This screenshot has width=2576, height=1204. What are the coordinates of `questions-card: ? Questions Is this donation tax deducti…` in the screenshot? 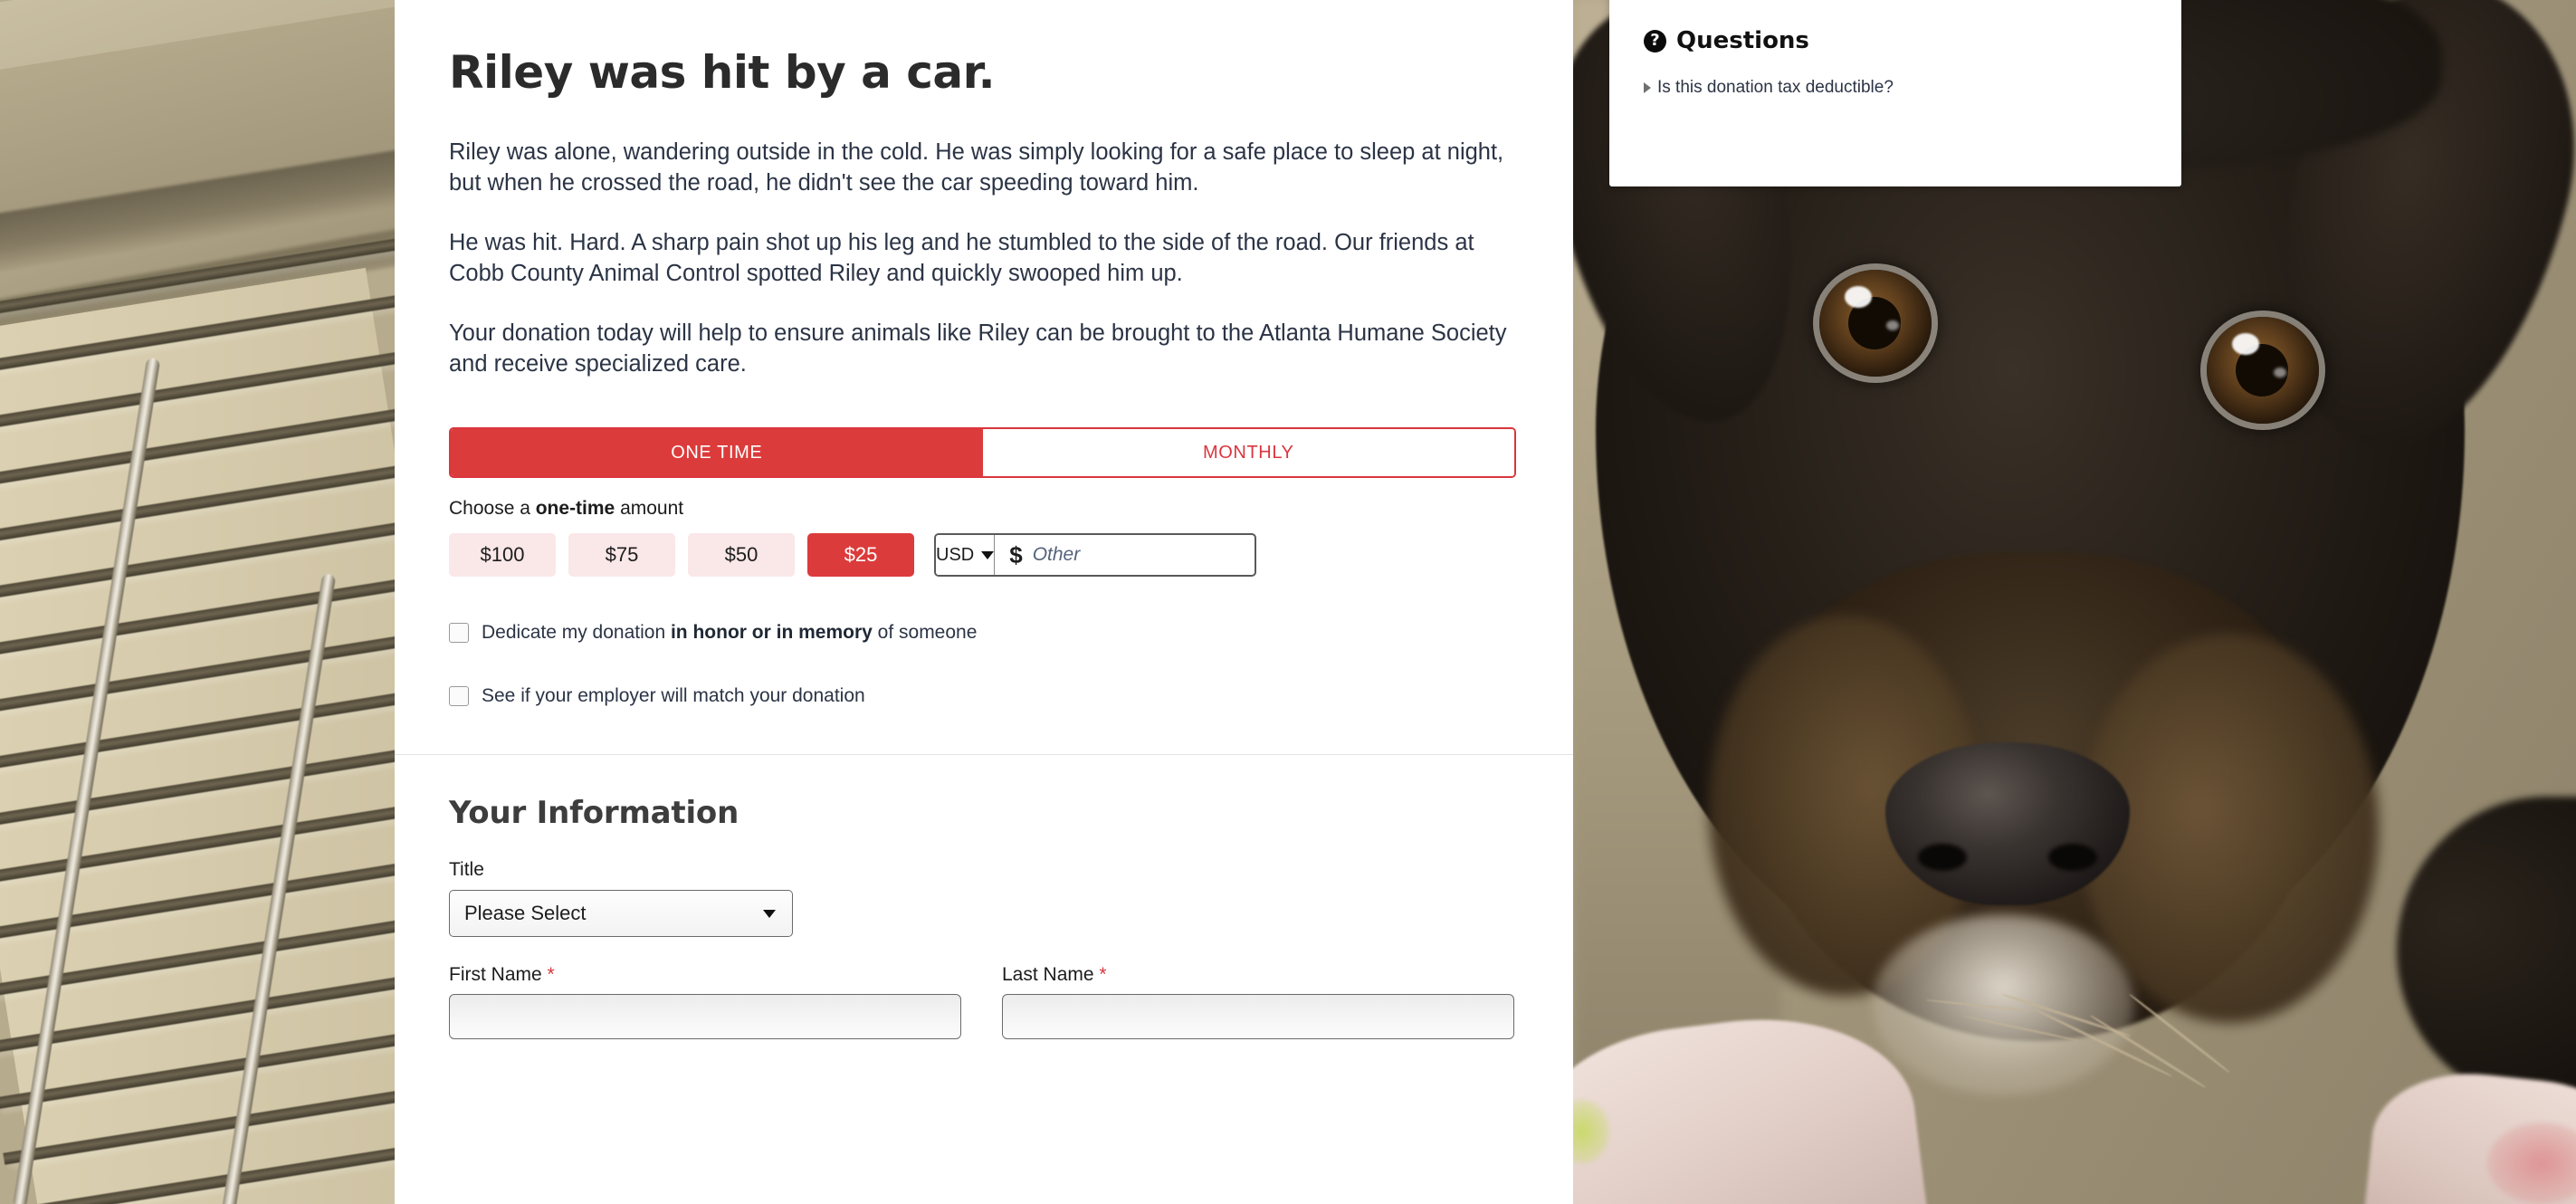 It's located at (1895, 93).